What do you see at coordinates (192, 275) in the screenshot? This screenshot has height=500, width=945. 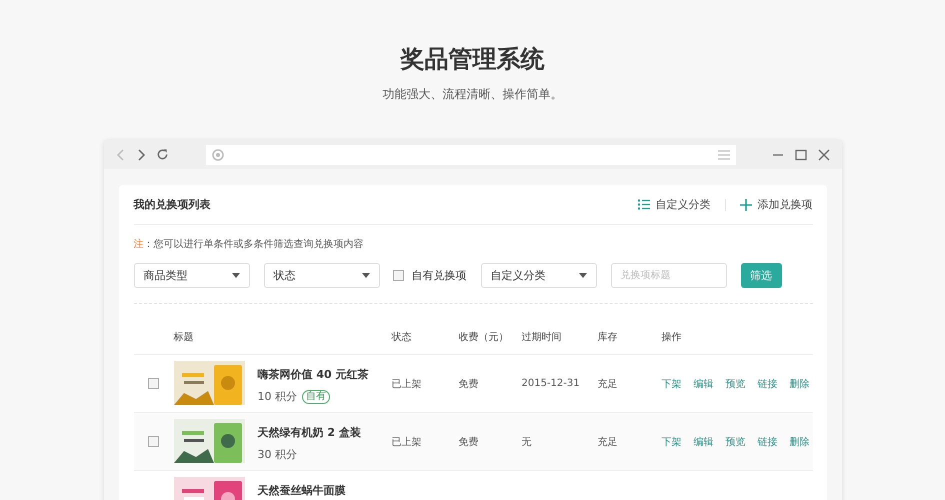 I see `dropdown: 商品类型` at bounding box center [192, 275].